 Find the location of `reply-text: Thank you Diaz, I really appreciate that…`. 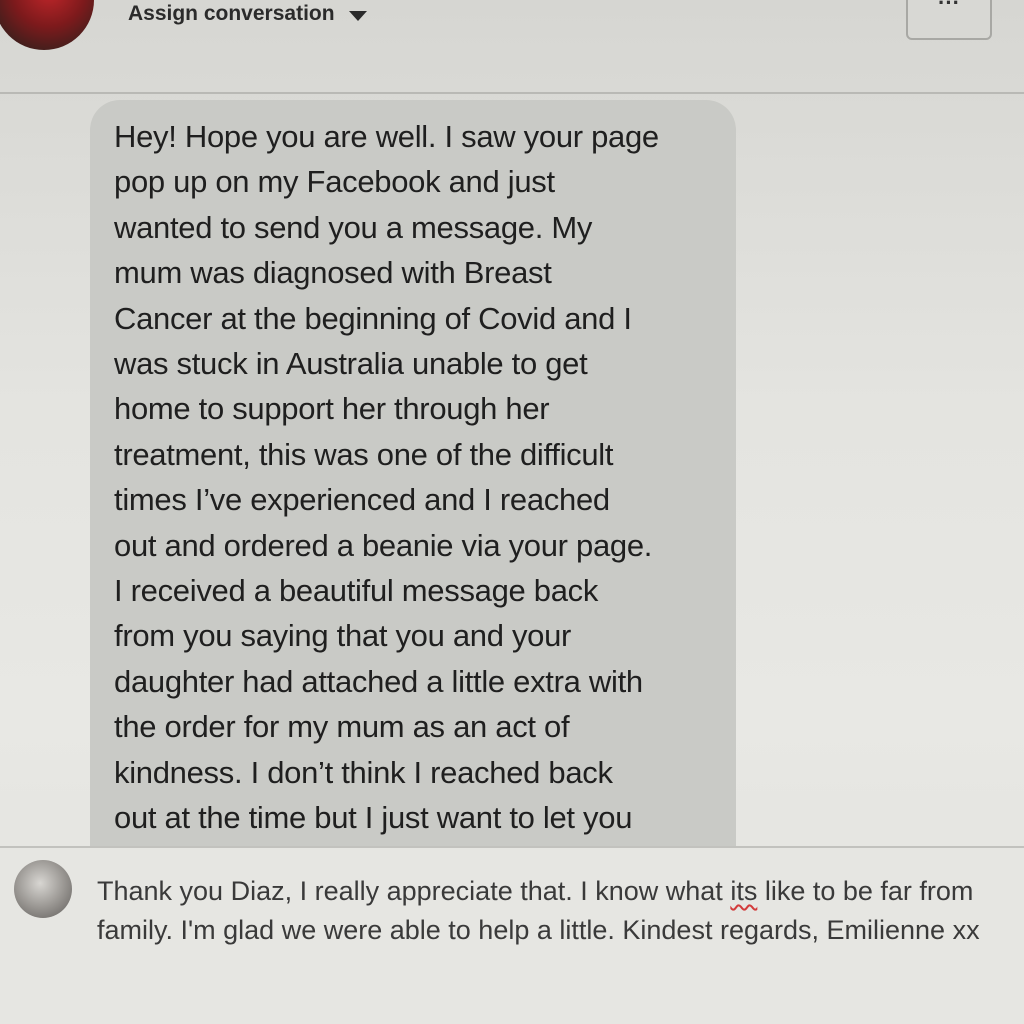

reply-text: Thank you Diaz, I really appreciate that… is located at coordinates (547, 911).